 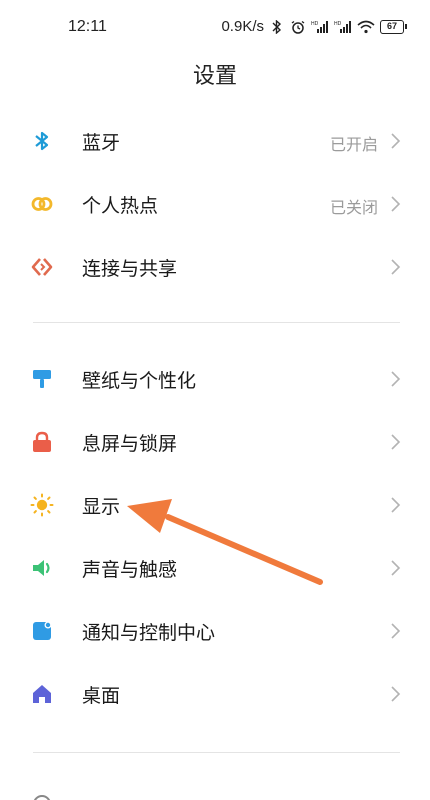 I want to click on annotation-arrow, so click(x=225, y=542).